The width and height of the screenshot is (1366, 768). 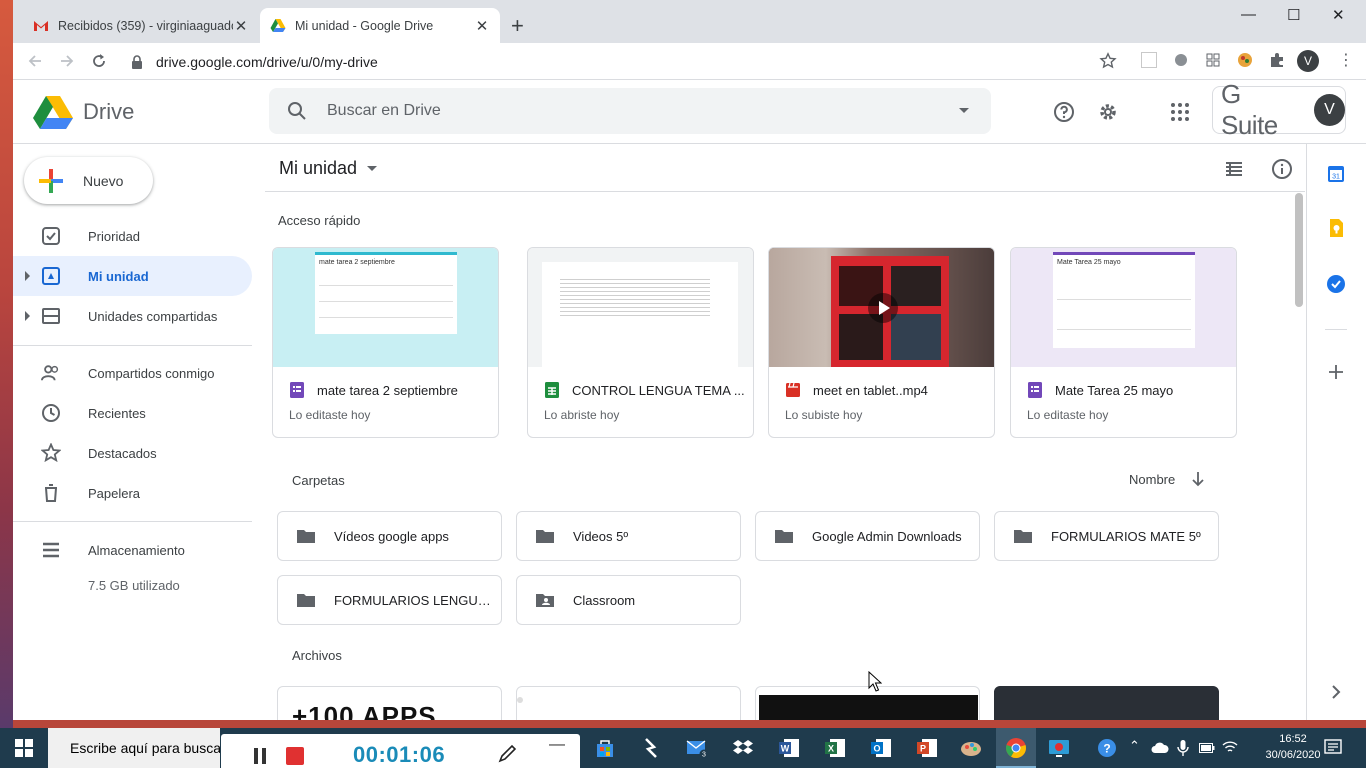 I want to click on keep-icon, so click(x=1336, y=228).